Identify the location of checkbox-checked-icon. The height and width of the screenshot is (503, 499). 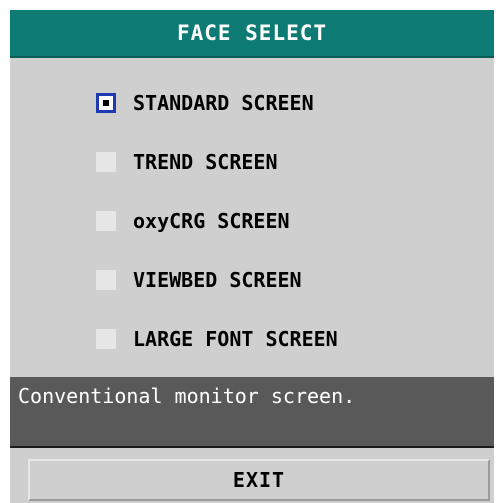
(106, 103).